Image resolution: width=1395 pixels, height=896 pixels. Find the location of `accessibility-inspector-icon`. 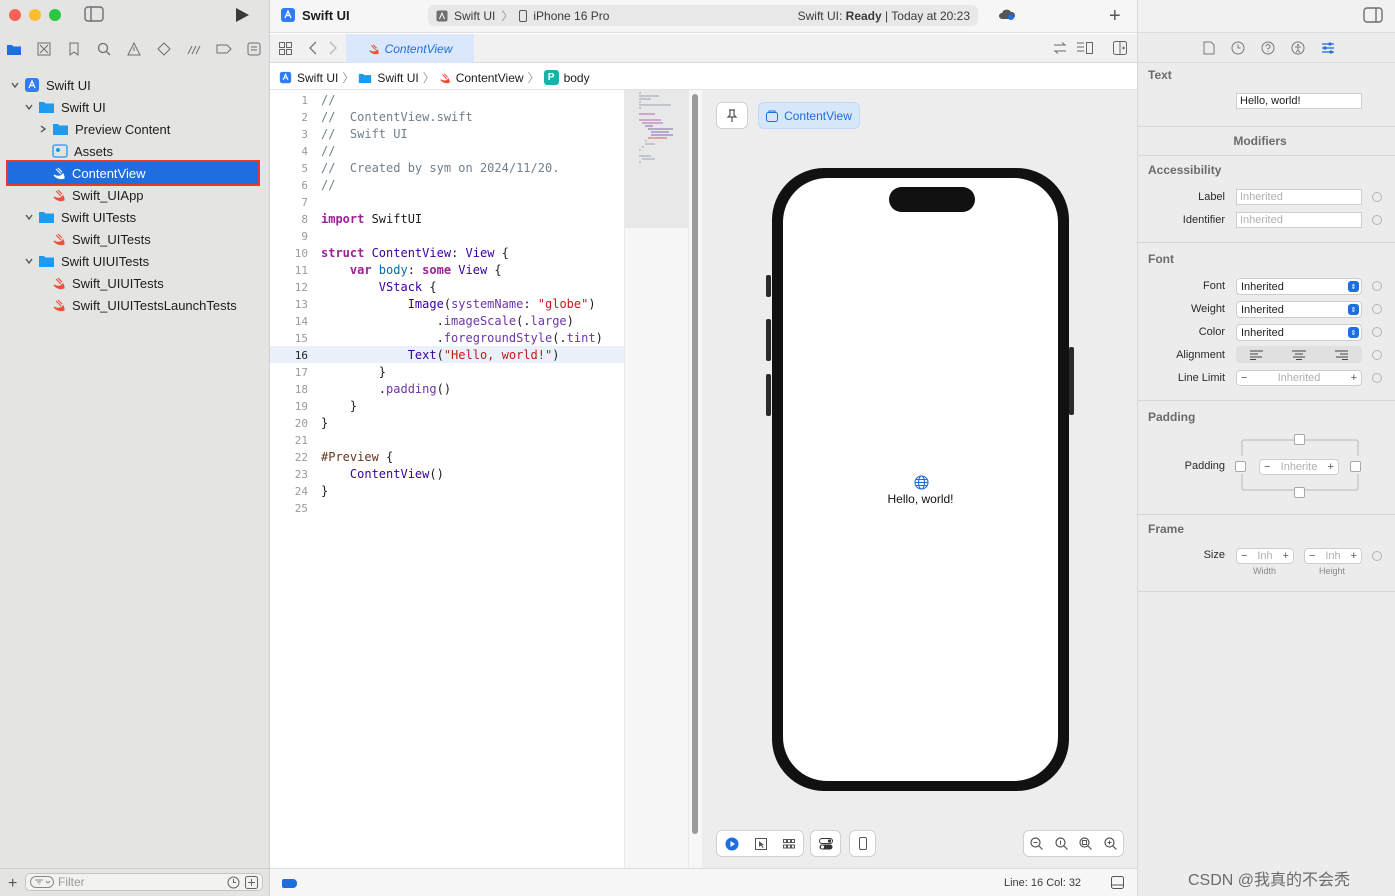

accessibility-inspector-icon is located at coordinates (1298, 48).